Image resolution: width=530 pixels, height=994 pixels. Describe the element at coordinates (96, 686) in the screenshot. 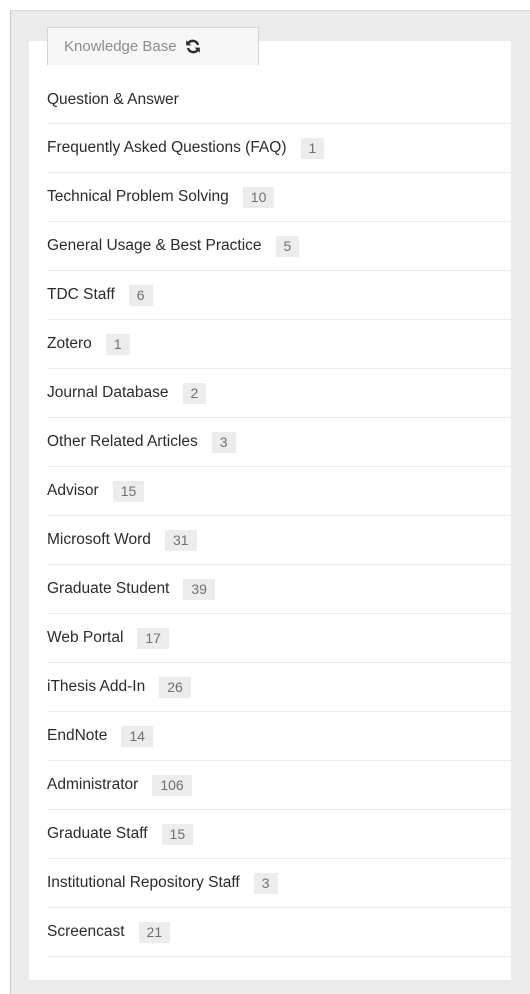

I see `category-label: iThesis Add-In` at that location.